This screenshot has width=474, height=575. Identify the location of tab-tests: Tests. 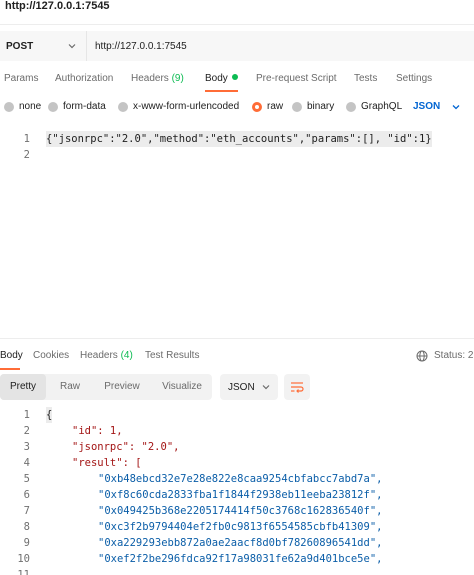
(365, 79).